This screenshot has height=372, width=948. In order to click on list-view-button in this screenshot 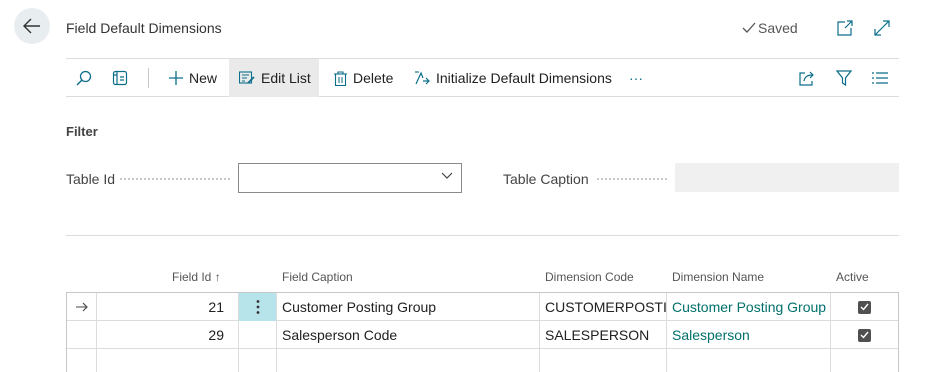, I will do `click(880, 78)`.